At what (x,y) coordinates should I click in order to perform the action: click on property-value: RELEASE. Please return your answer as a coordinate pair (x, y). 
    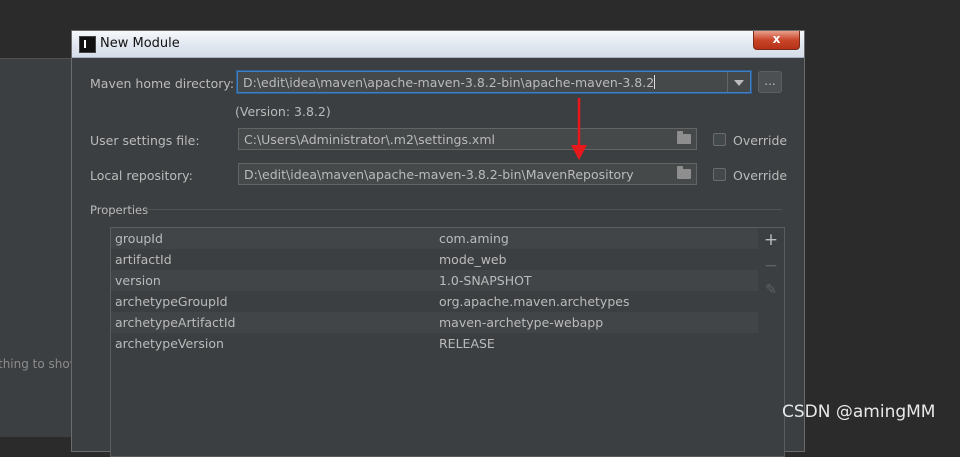
    Looking at the image, I should click on (467, 343).